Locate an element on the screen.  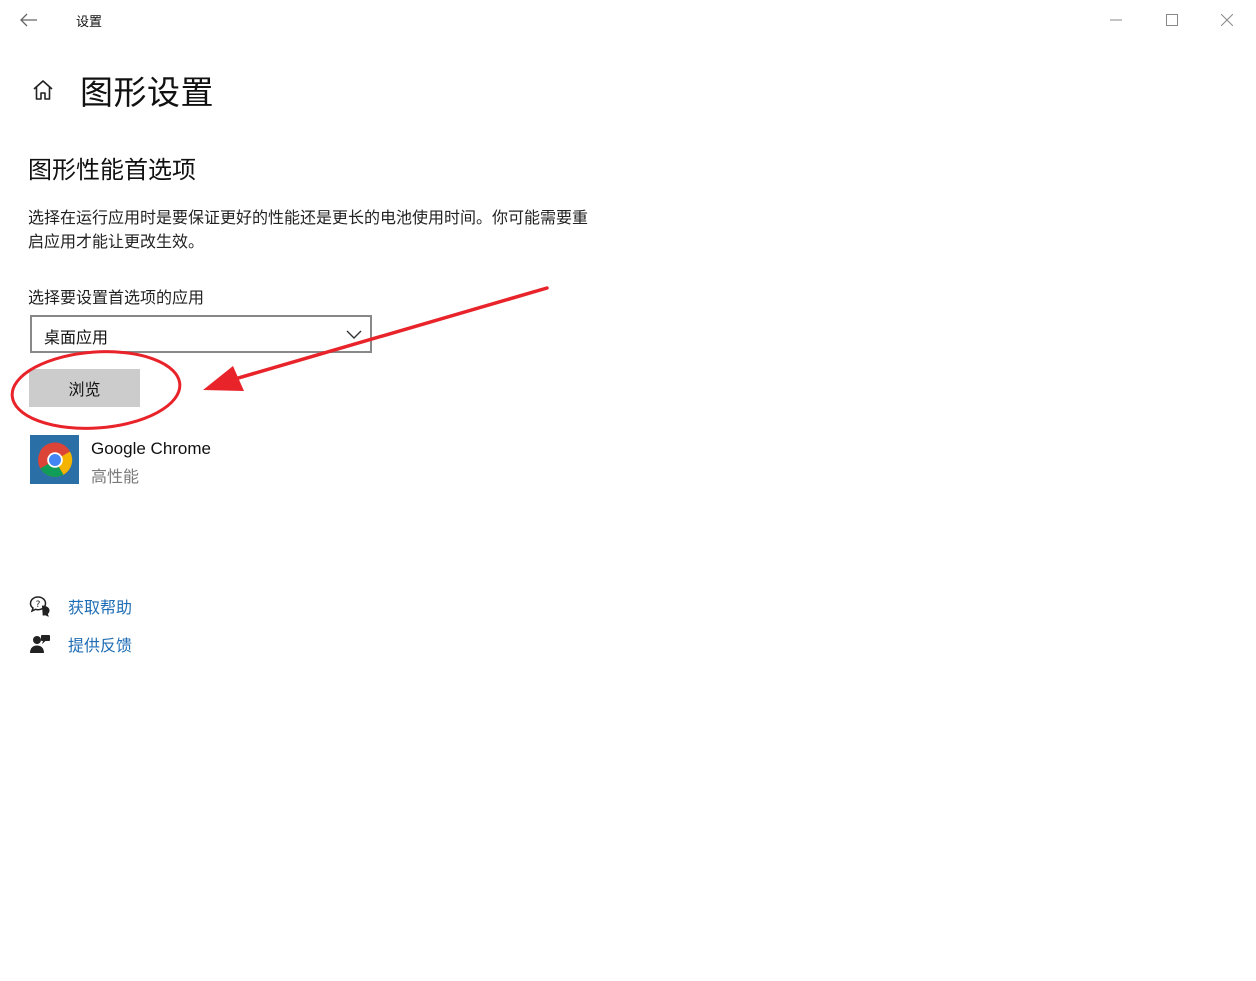
maximize-icon is located at coordinates (1172, 20).